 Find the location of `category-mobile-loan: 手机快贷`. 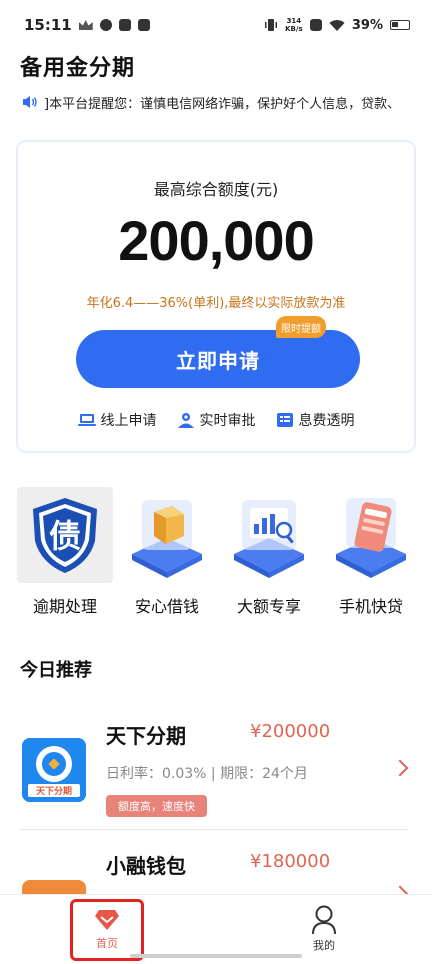

category-mobile-loan: 手机快贷 is located at coordinates (371, 552).